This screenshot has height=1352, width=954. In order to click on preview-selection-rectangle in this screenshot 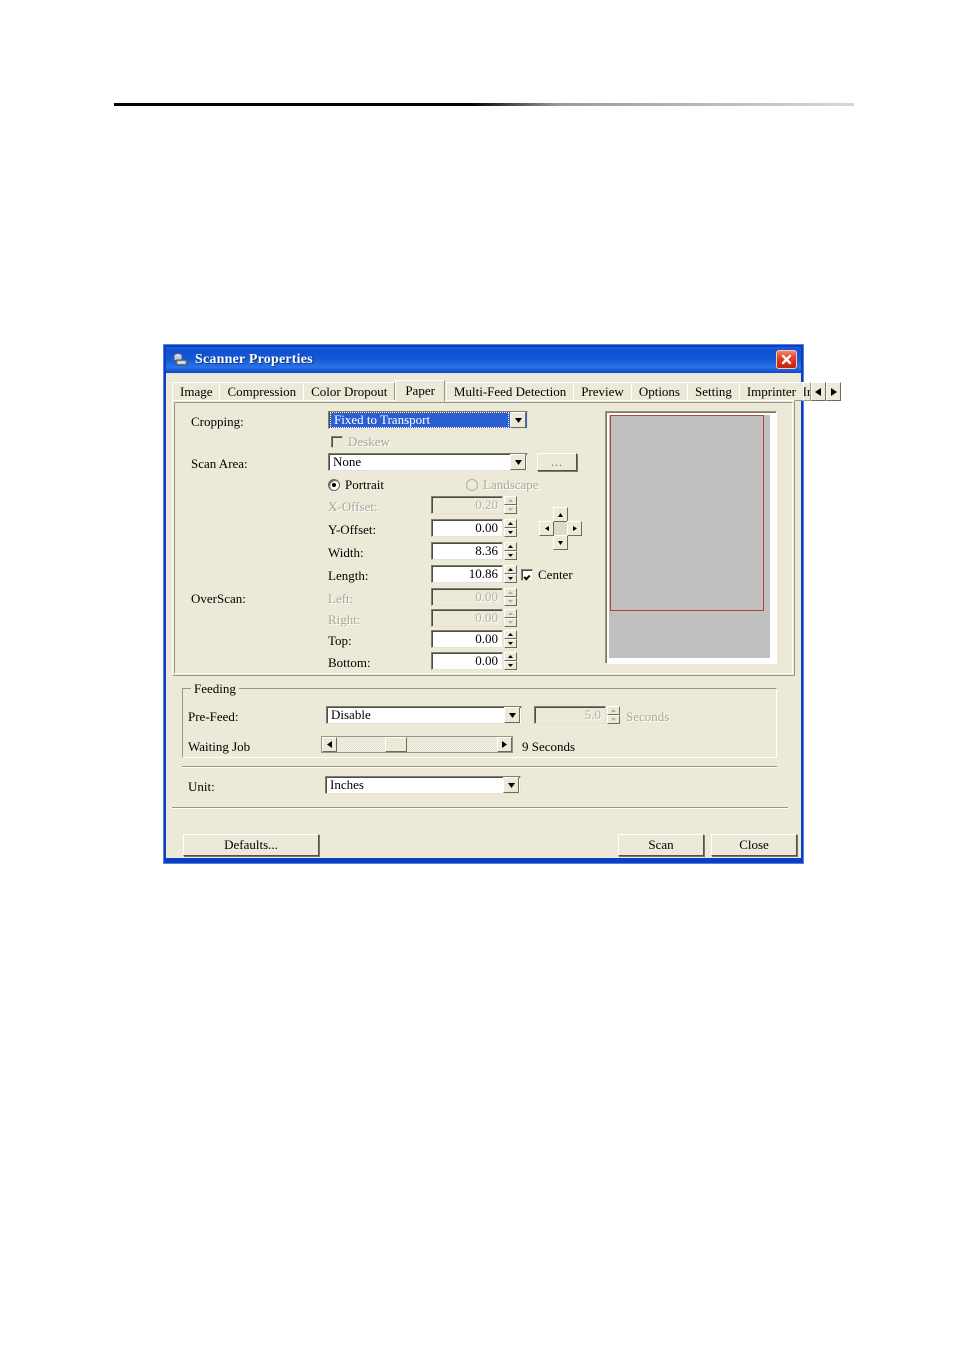, I will do `click(687, 513)`.